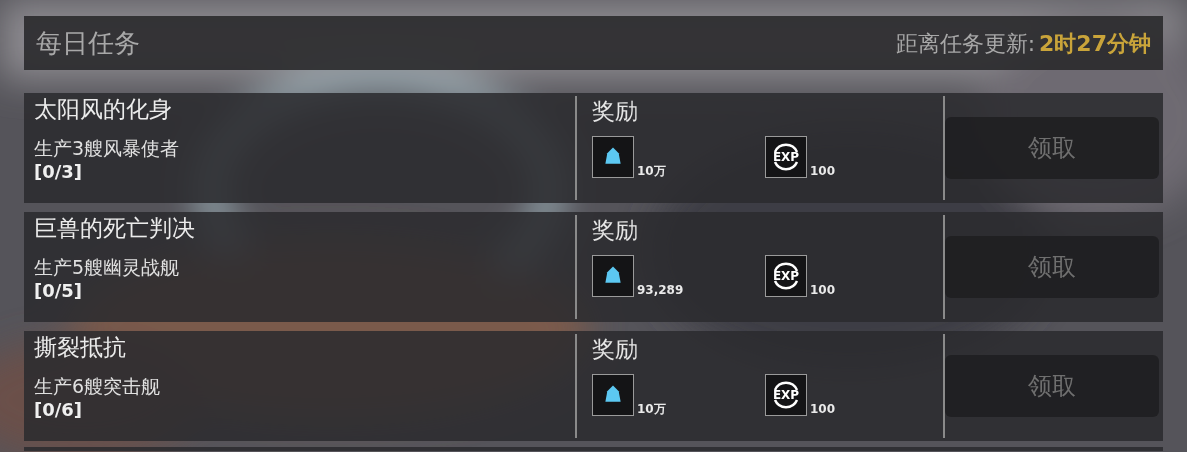 The height and width of the screenshot is (452, 1187). Describe the element at coordinates (103, 109) in the screenshot. I see `task-name: 太阳风的化身` at that location.